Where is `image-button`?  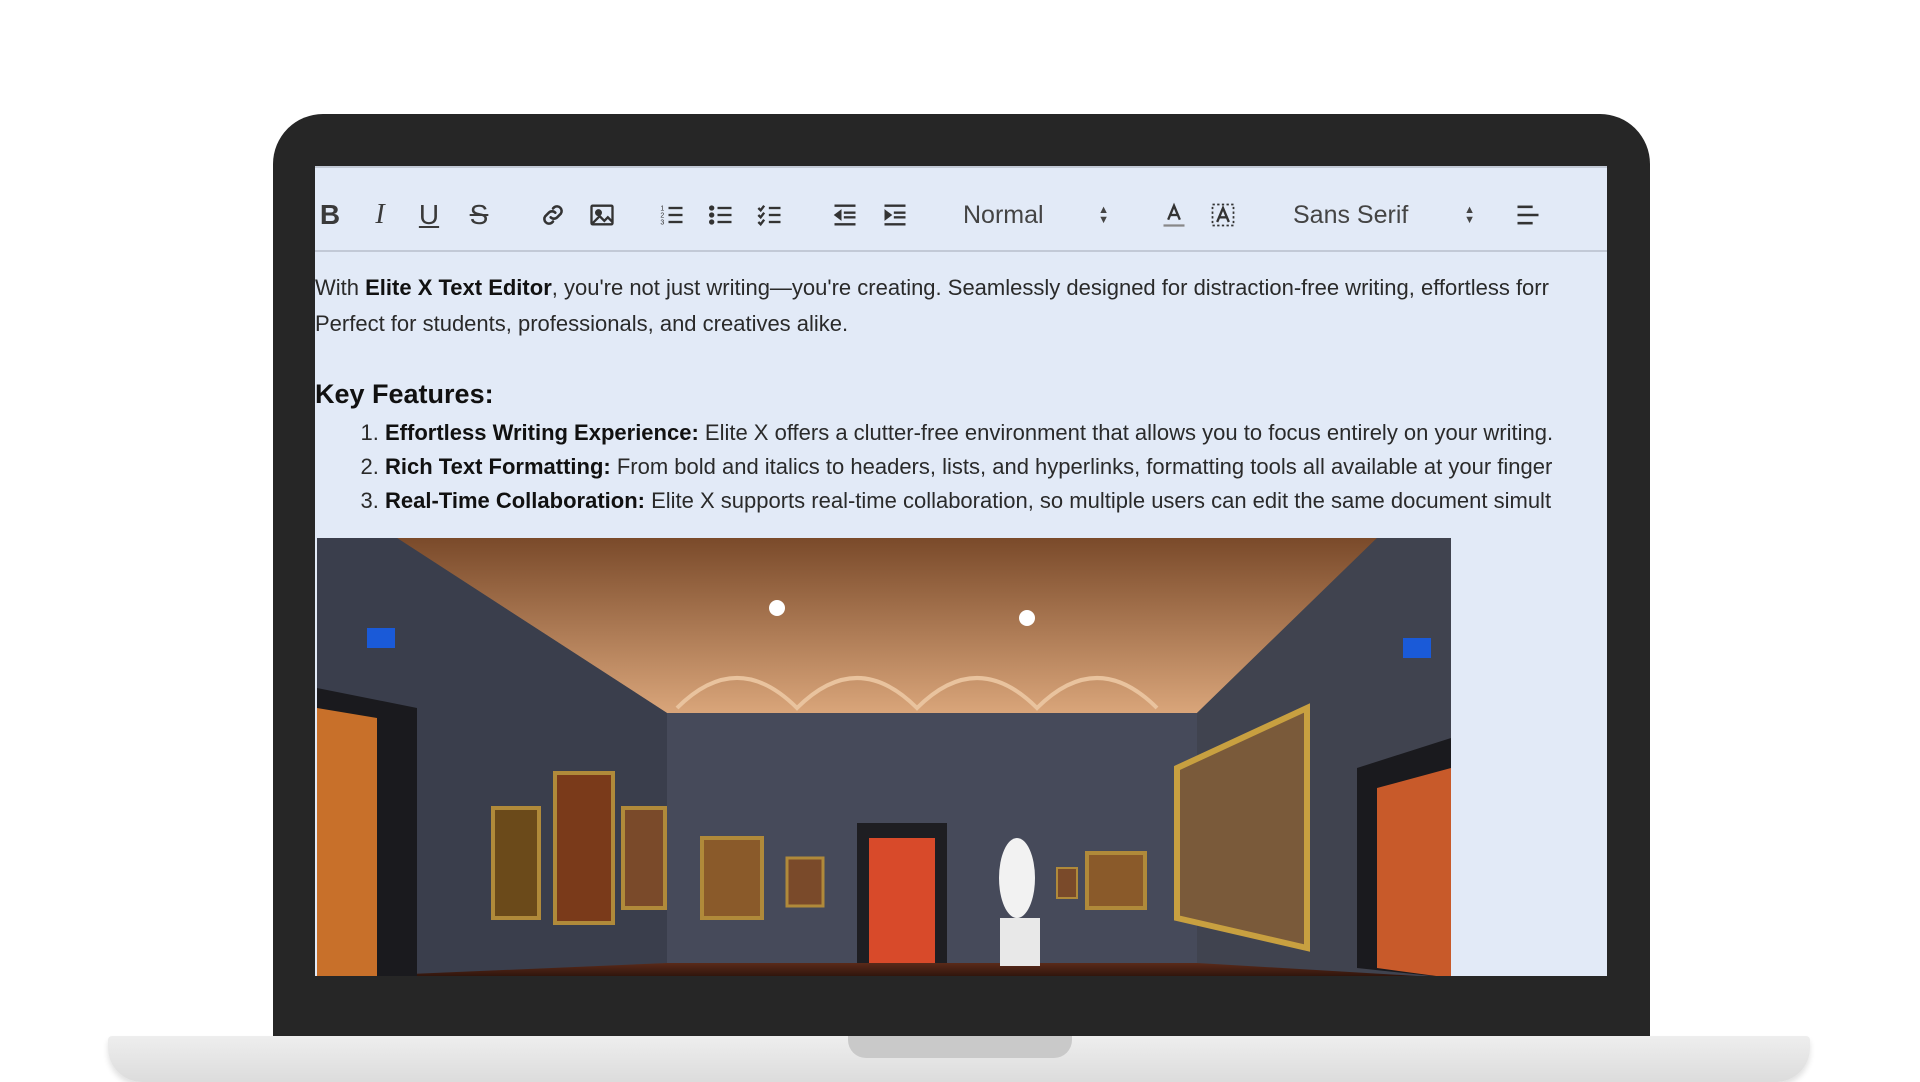 image-button is located at coordinates (602, 215).